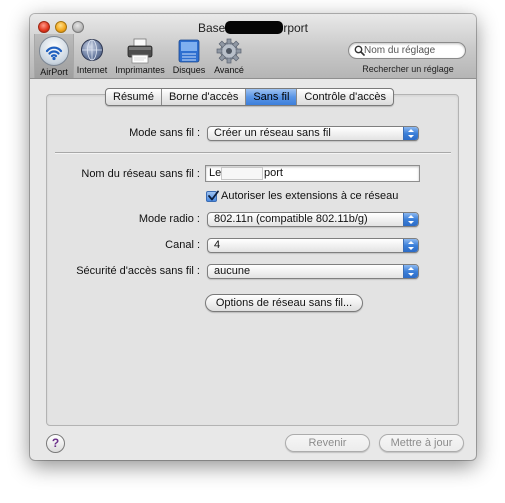 This screenshot has width=505, height=503. Describe the element at coordinates (313, 271) in the screenshot. I see `security-popup: aucune` at that location.